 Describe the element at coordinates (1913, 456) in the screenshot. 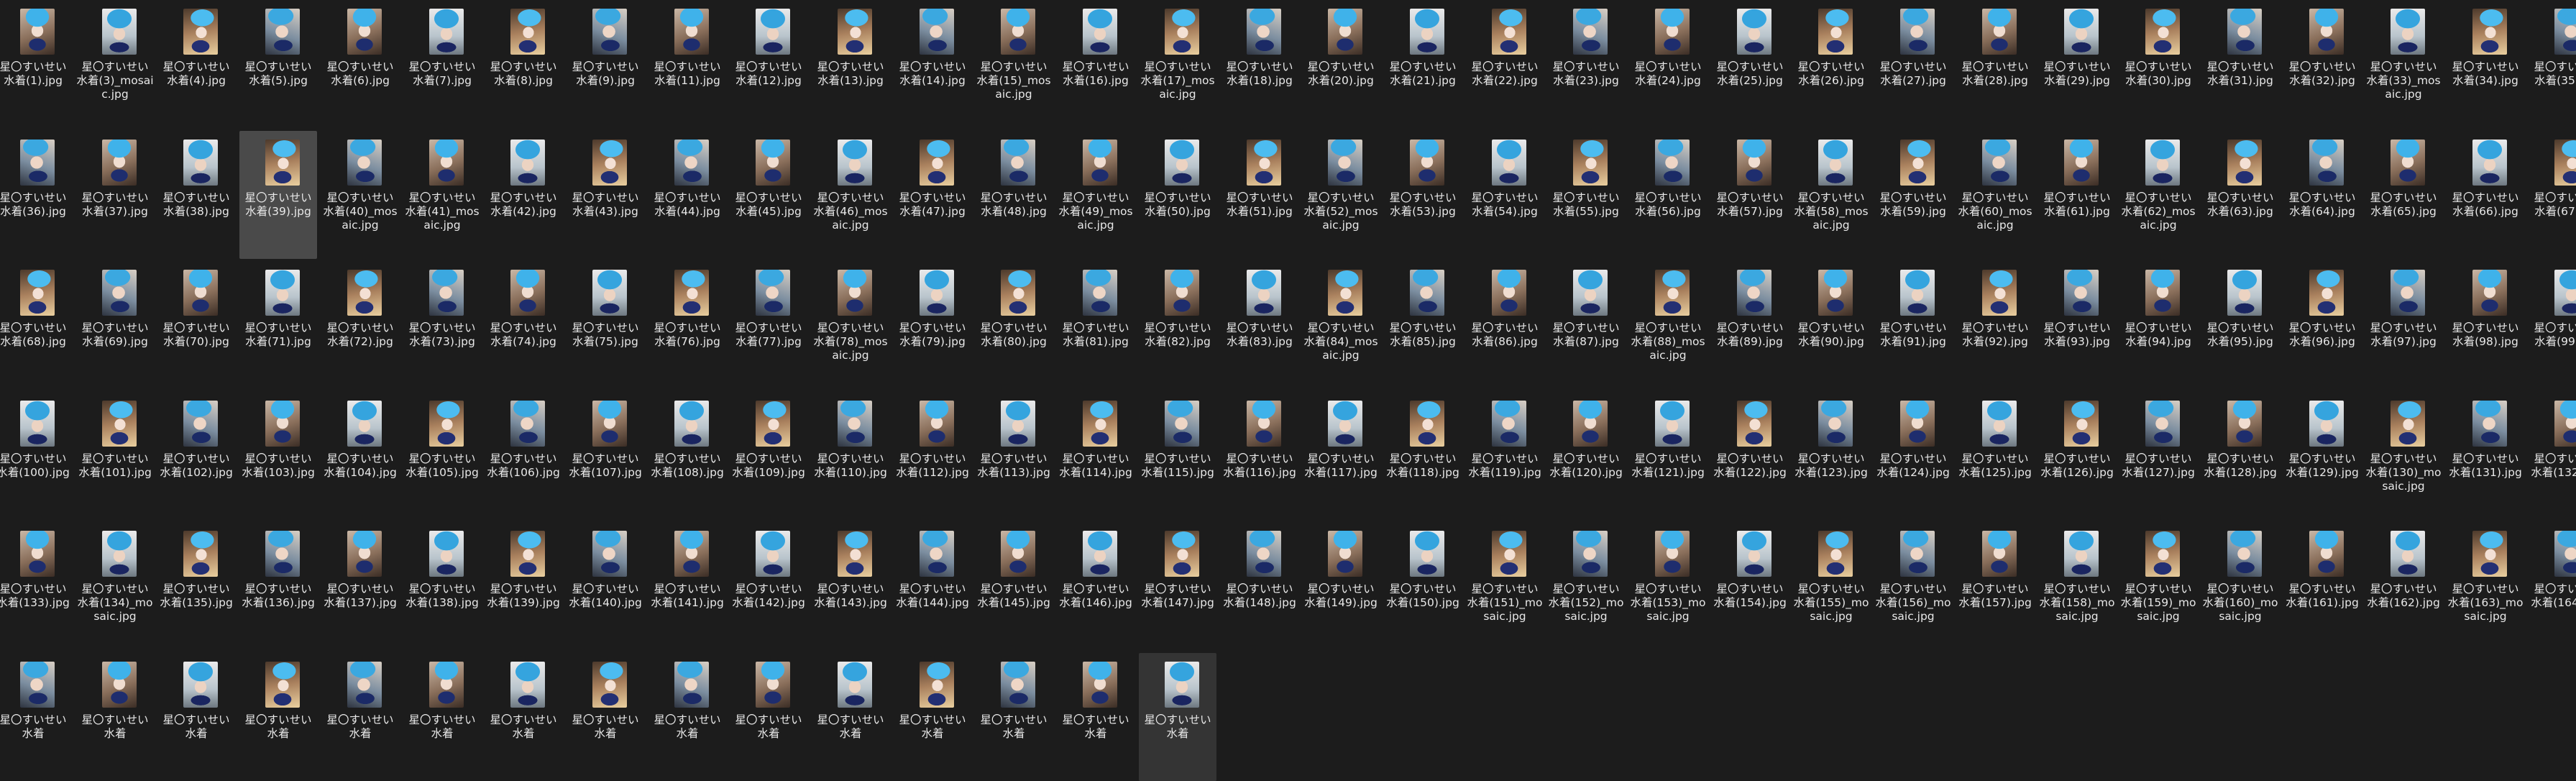

I see `file-item: 星〇すいせい水着(124).jpg` at that location.